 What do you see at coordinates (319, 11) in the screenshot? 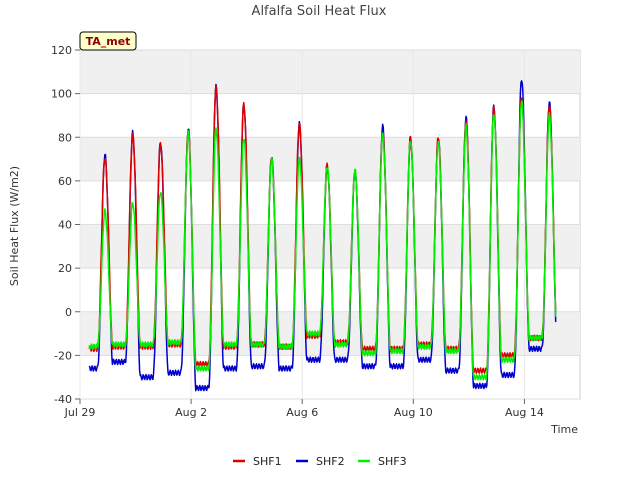
I see `chart-title: Alfalfa Soil Heat Flux` at bounding box center [319, 11].